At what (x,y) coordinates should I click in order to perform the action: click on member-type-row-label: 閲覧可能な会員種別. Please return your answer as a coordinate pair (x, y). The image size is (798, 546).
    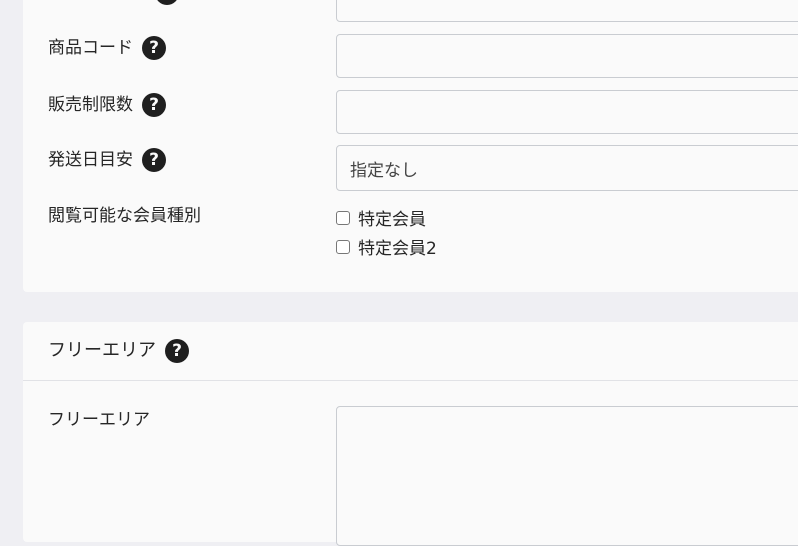
    Looking at the image, I should click on (124, 216).